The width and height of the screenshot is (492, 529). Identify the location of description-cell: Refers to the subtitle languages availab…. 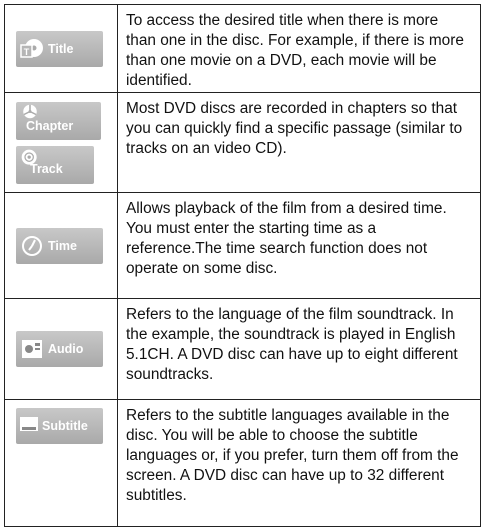
(292, 455).